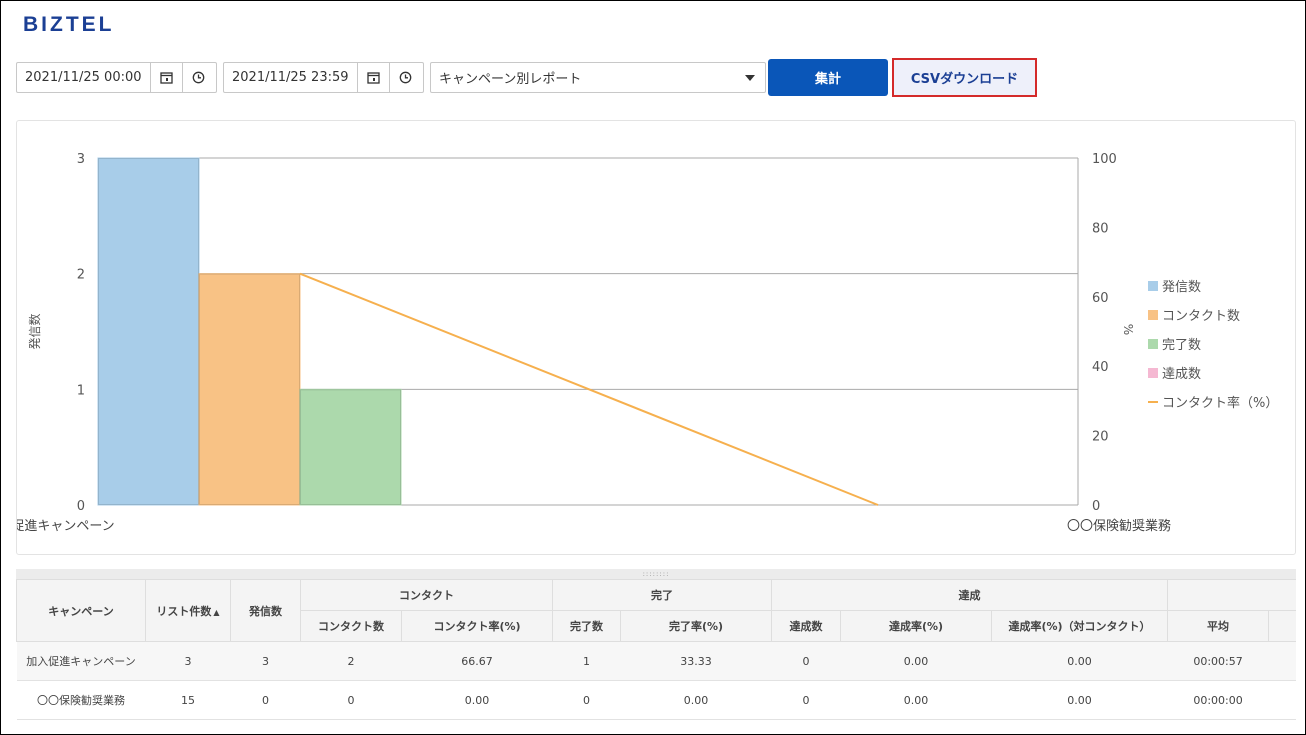  What do you see at coordinates (586, 626) in the screenshot?
I see `header-complete-count: 完了数` at bounding box center [586, 626].